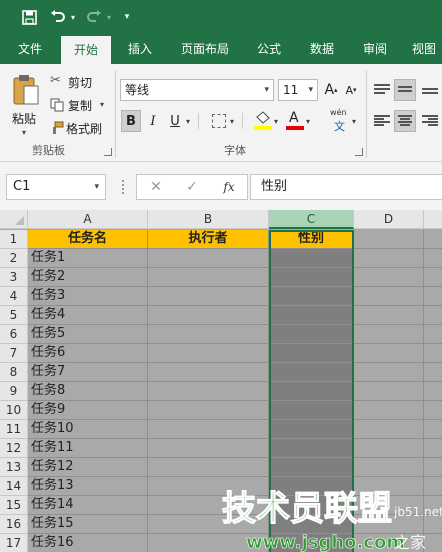  What do you see at coordinates (389, 219) in the screenshot?
I see `column-header-d: D` at bounding box center [389, 219].